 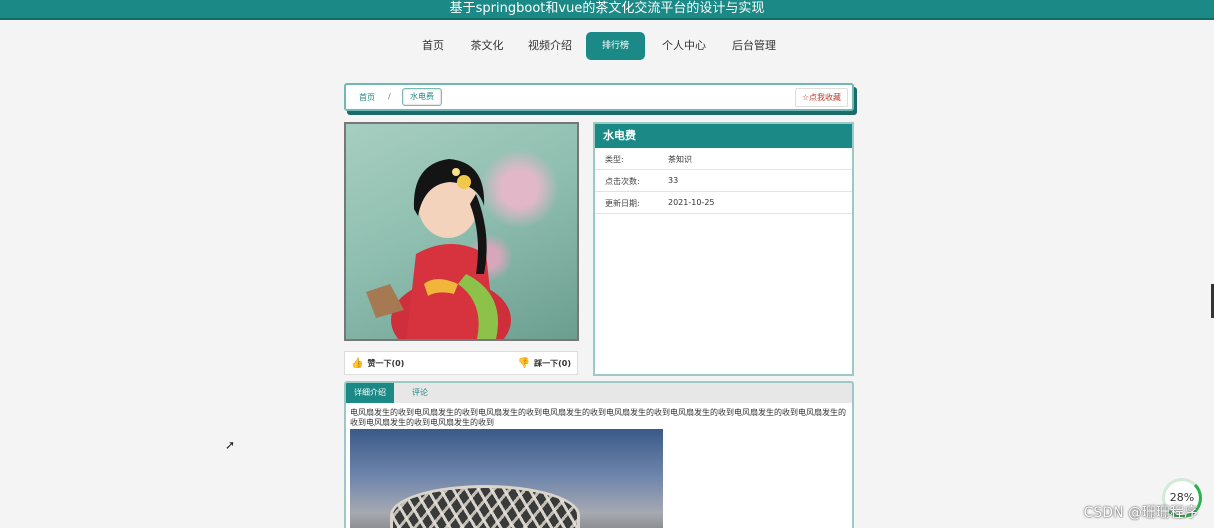 What do you see at coordinates (370, 393) in the screenshot?
I see `tab-details: 详细介绍` at bounding box center [370, 393].